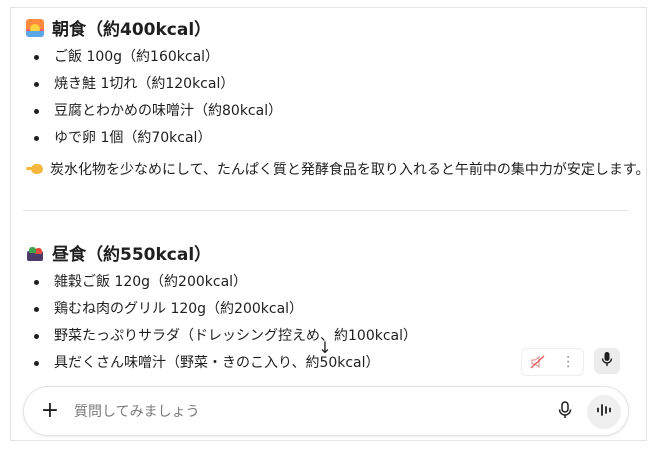  I want to click on breakfast-heading: 朝食（約400kcal）, so click(118, 27).